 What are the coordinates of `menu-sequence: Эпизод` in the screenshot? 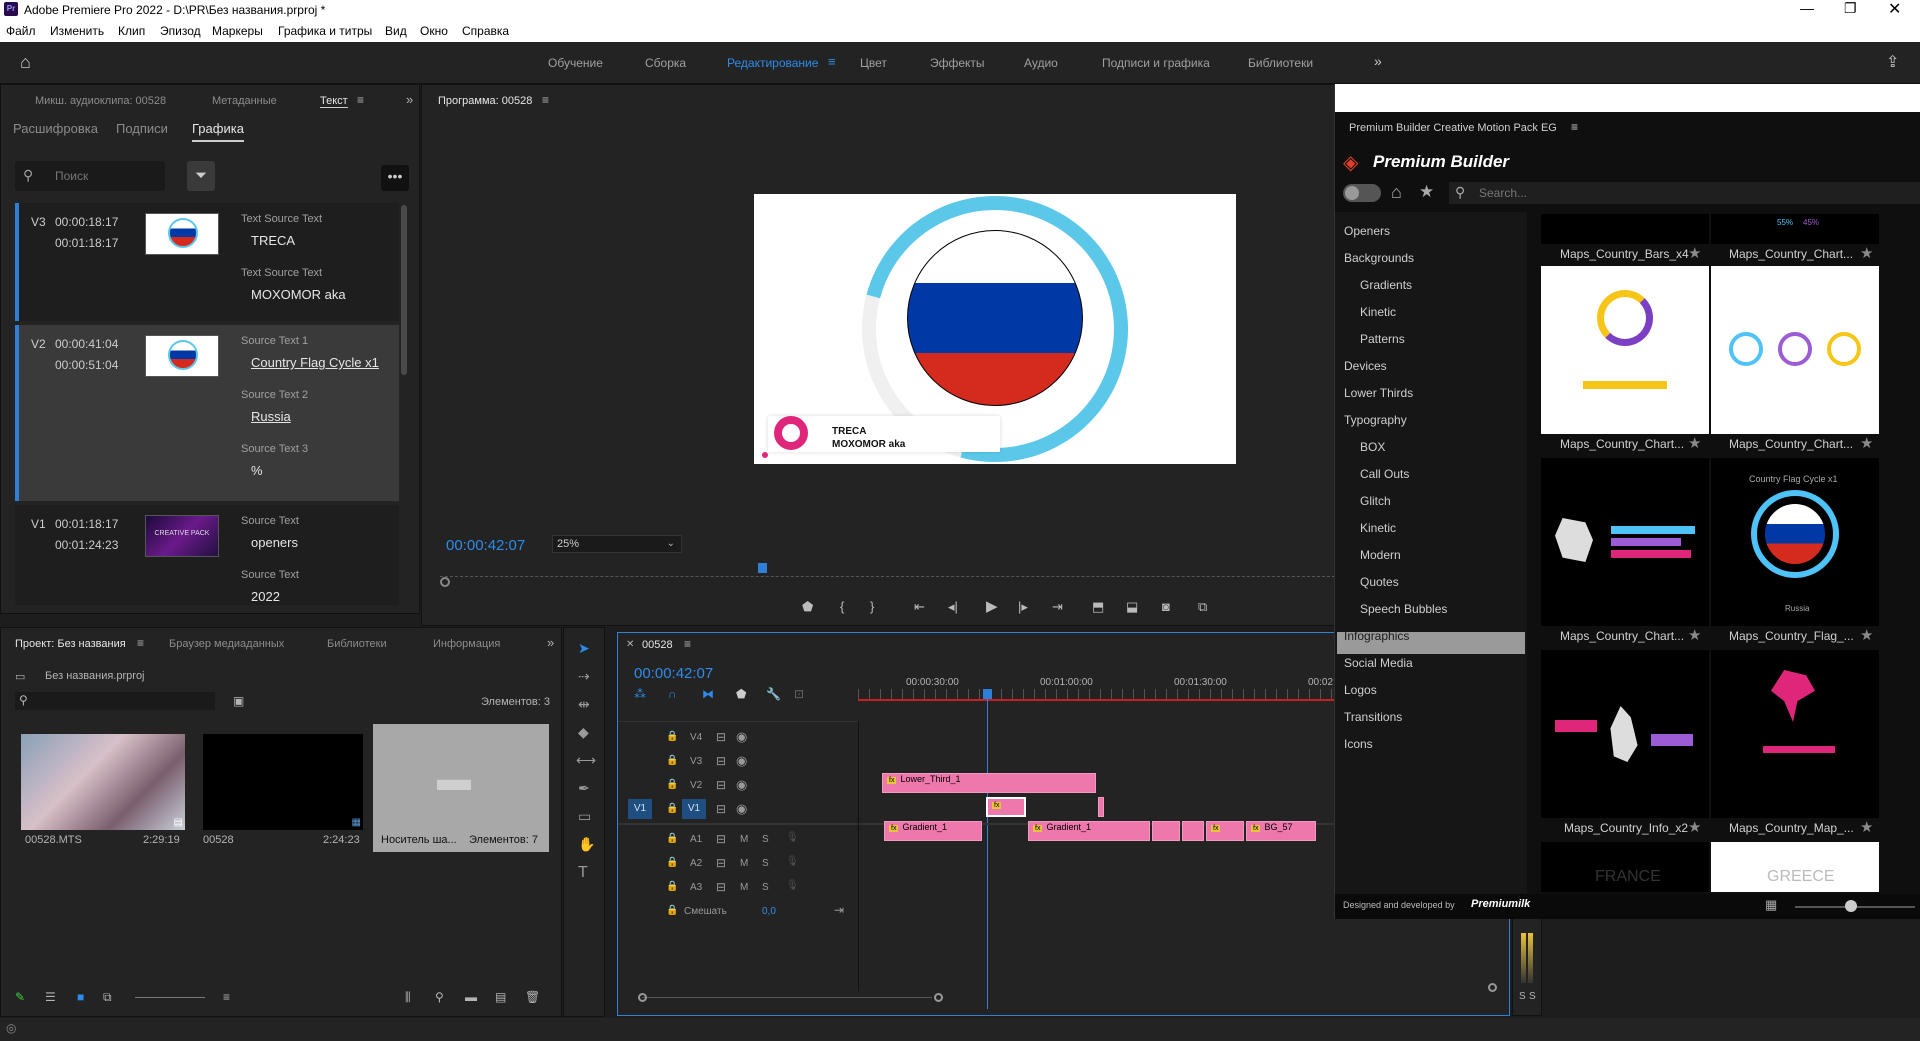 It's located at (180, 31).